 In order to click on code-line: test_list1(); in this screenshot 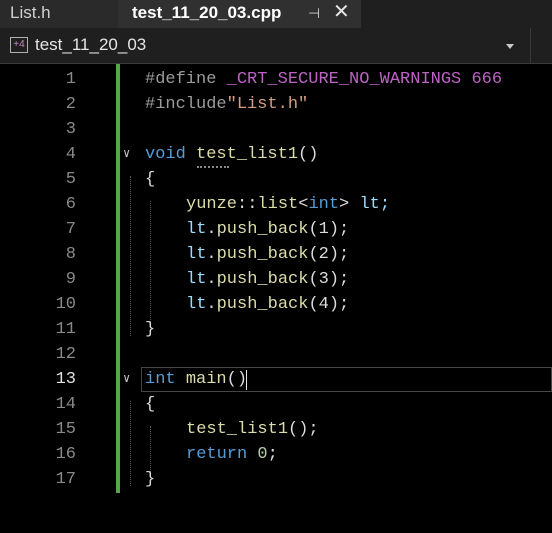, I will do `click(252, 429)`.